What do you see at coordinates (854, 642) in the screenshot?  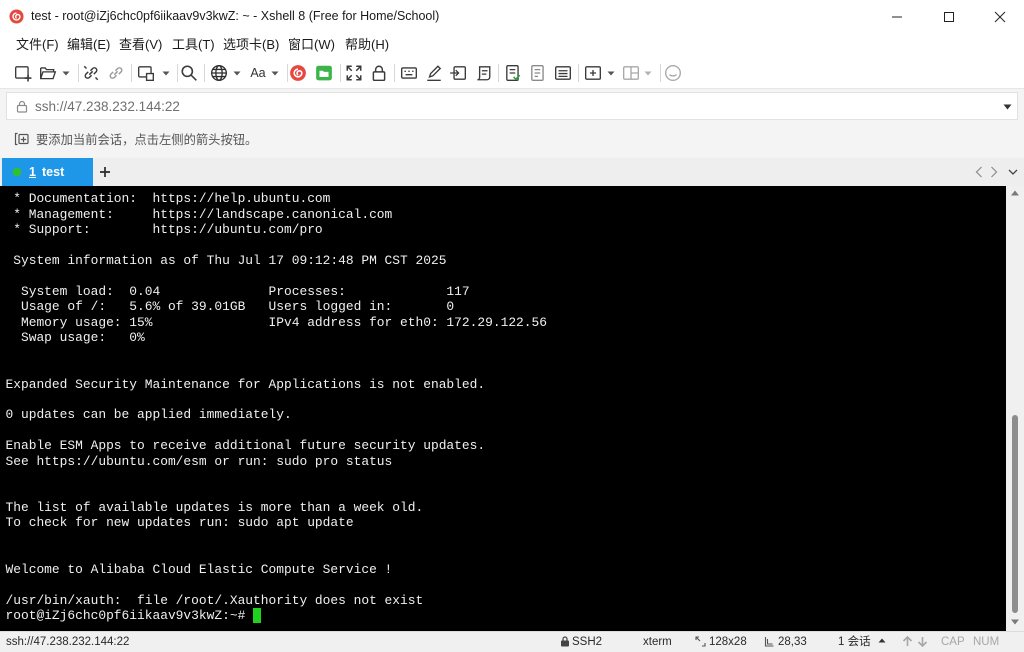 I see `status-sessions: 1 会话` at bounding box center [854, 642].